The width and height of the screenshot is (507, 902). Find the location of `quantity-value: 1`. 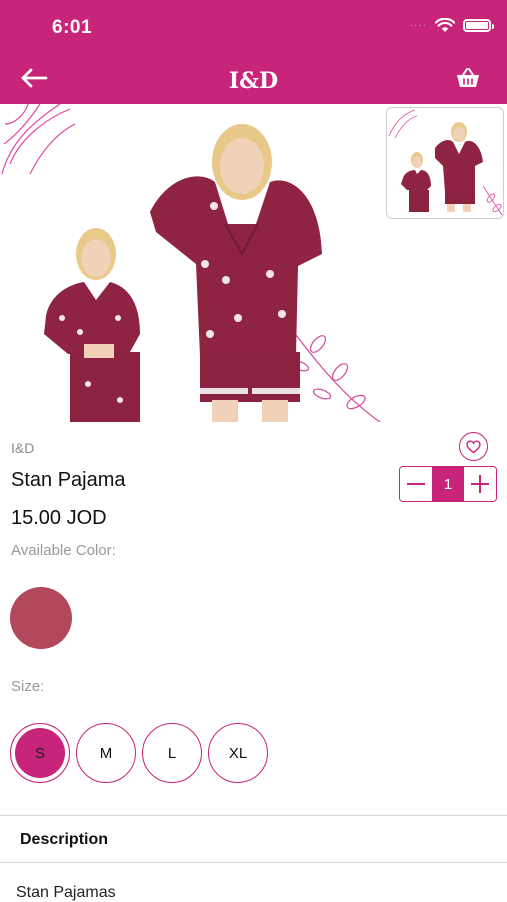

quantity-value: 1 is located at coordinates (448, 484).